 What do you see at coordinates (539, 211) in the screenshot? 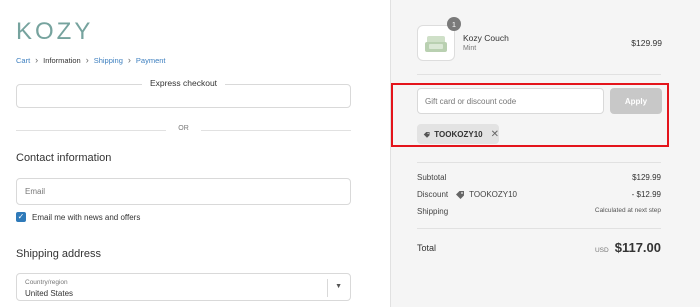
I see `shipping-row: Shipping Calculated at next step` at bounding box center [539, 211].